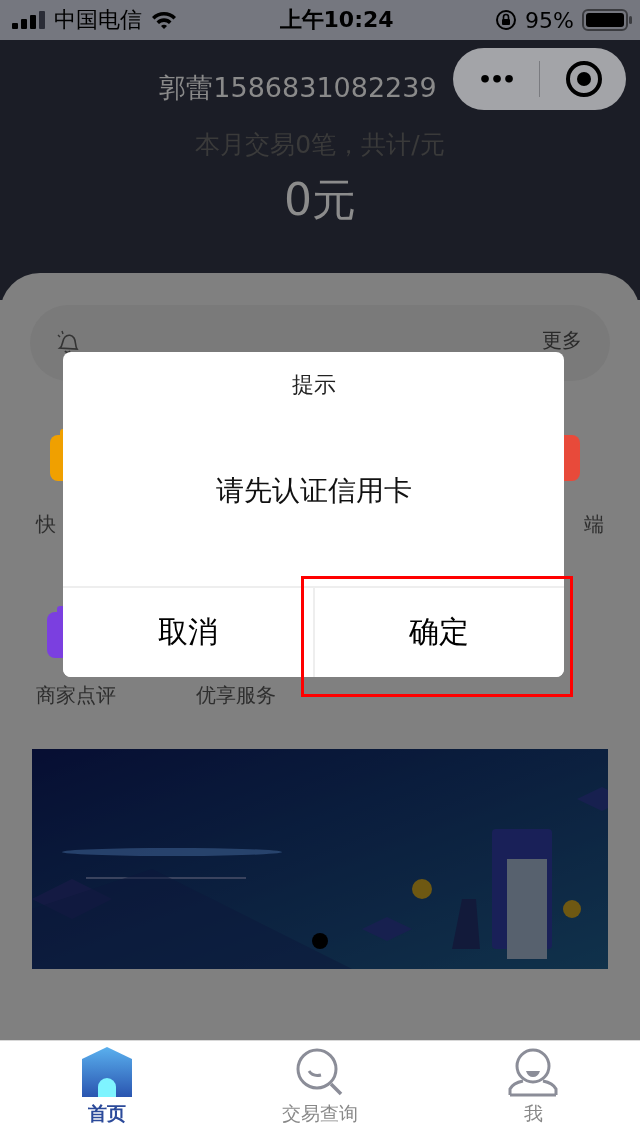 Image resolution: width=640 pixels, height=1136 pixels. I want to click on battery-icon, so click(607, 20).